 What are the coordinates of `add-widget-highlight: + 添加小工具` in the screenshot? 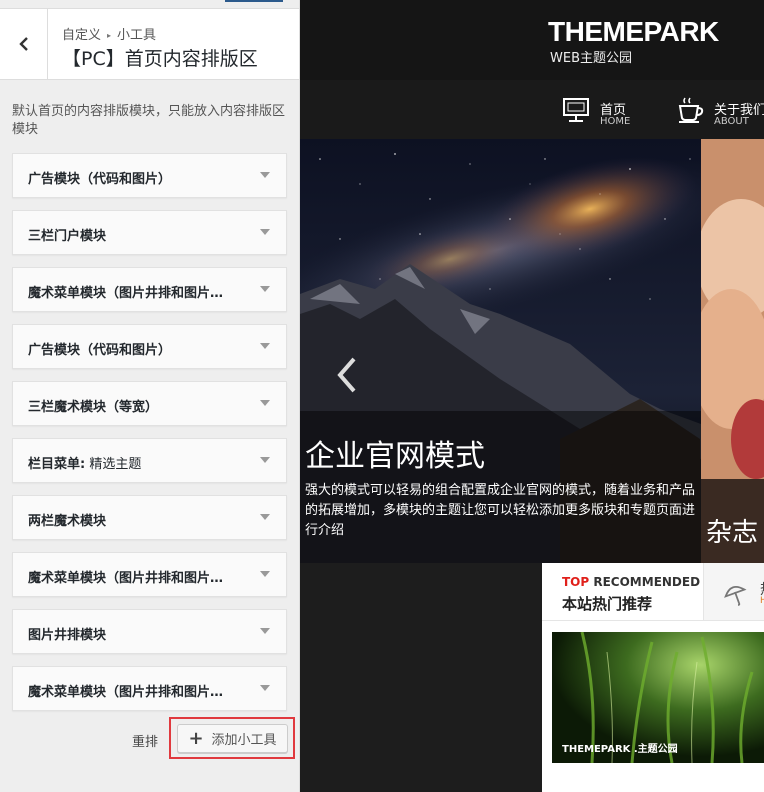 It's located at (232, 738).